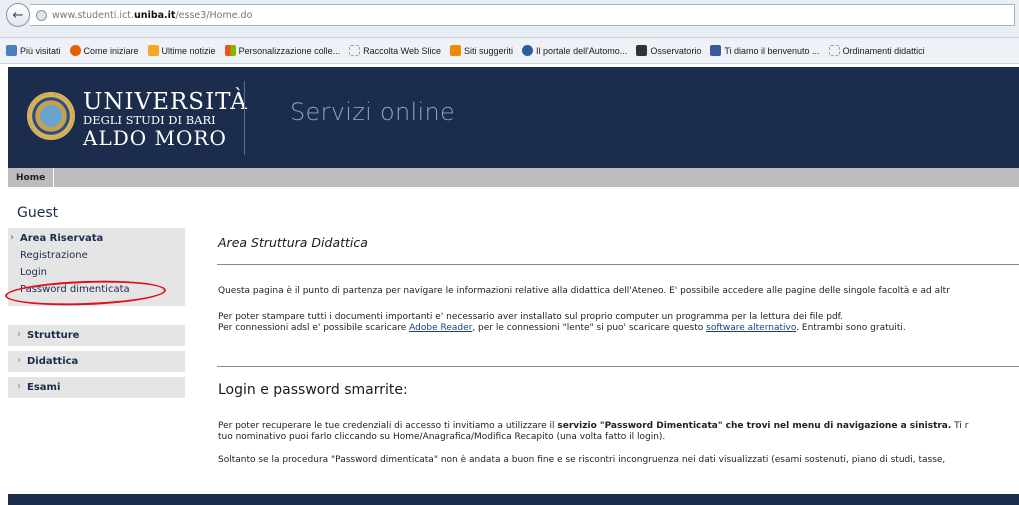  Describe the element at coordinates (834, 50) in the screenshot. I see `page-icon` at that location.